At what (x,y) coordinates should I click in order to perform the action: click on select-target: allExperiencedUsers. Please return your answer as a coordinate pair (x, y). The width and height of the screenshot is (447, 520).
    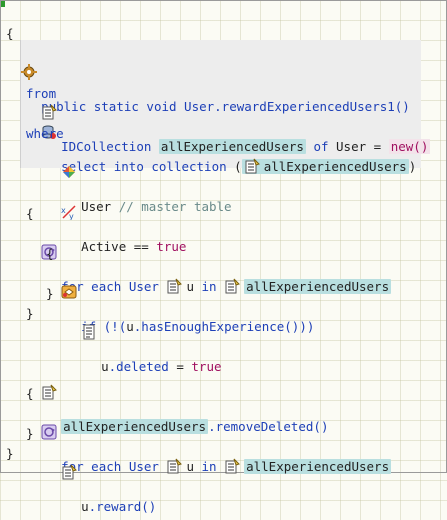
    Looking at the image, I should click on (325, 166).